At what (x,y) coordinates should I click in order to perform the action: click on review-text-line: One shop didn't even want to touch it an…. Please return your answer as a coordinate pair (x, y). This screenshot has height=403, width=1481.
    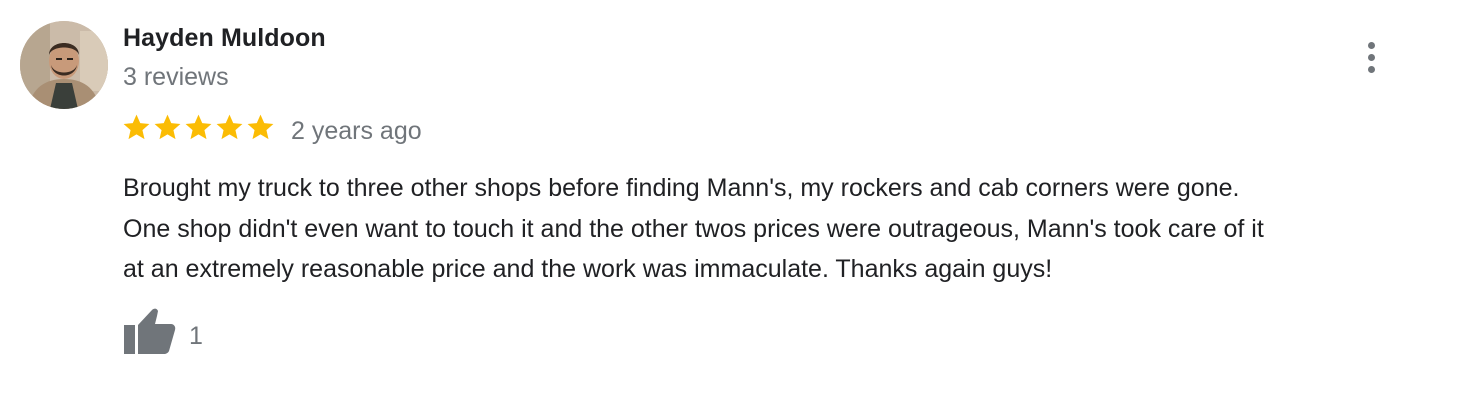
    Looking at the image, I should click on (693, 228).